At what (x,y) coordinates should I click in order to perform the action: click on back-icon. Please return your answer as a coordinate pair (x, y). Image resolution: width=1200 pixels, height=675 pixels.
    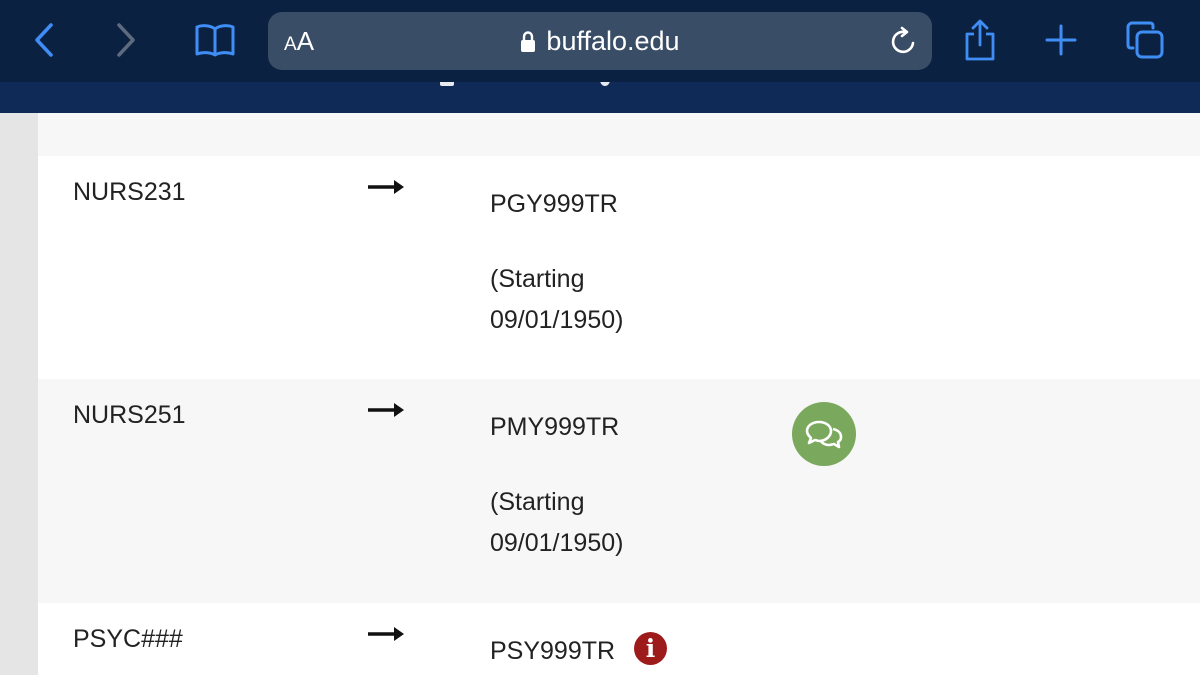
    Looking at the image, I should click on (44, 40).